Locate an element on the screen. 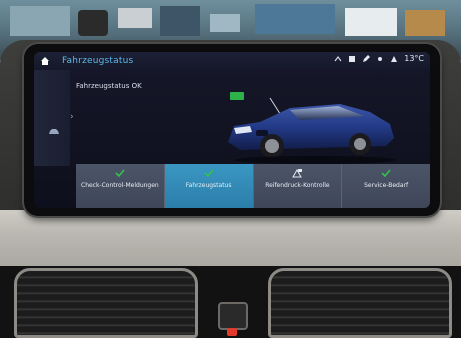 This screenshot has width=461, height=338. chevron-up-icon is located at coordinates (338, 59).